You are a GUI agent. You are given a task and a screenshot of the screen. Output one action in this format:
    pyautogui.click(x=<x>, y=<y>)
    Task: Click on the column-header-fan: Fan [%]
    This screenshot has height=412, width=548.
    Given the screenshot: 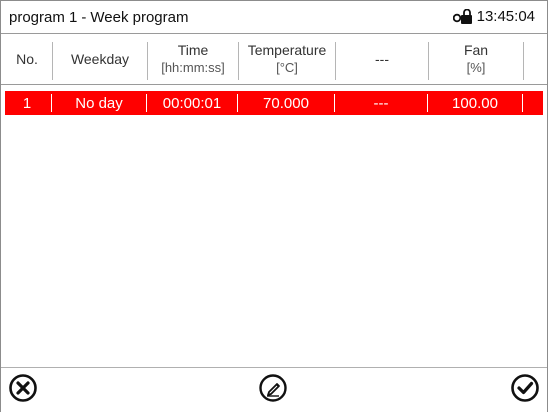 What is the action you would take?
    pyautogui.click(x=476, y=59)
    